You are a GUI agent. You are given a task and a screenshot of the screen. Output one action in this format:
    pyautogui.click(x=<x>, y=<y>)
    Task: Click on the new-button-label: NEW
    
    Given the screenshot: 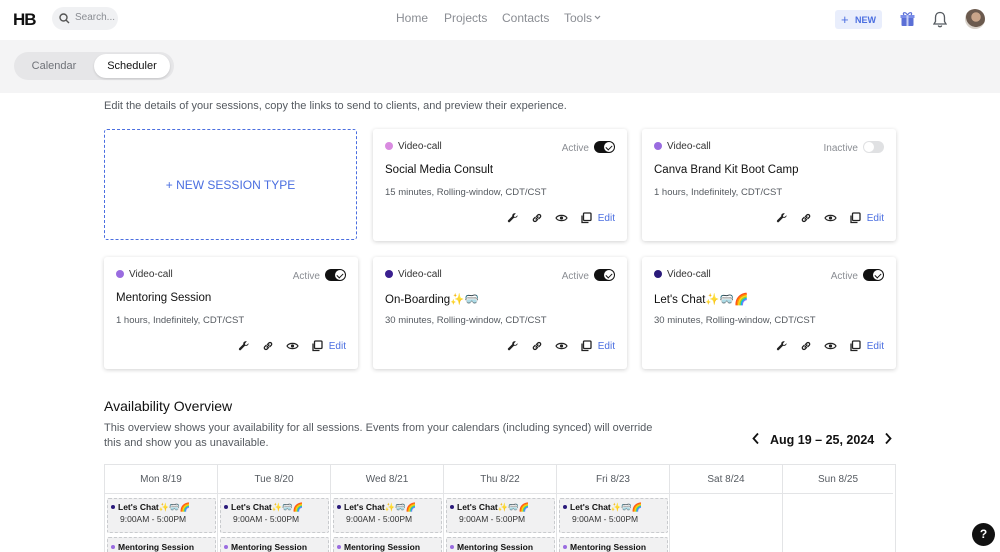 What is the action you would take?
    pyautogui.click(x=865, y=20)
    